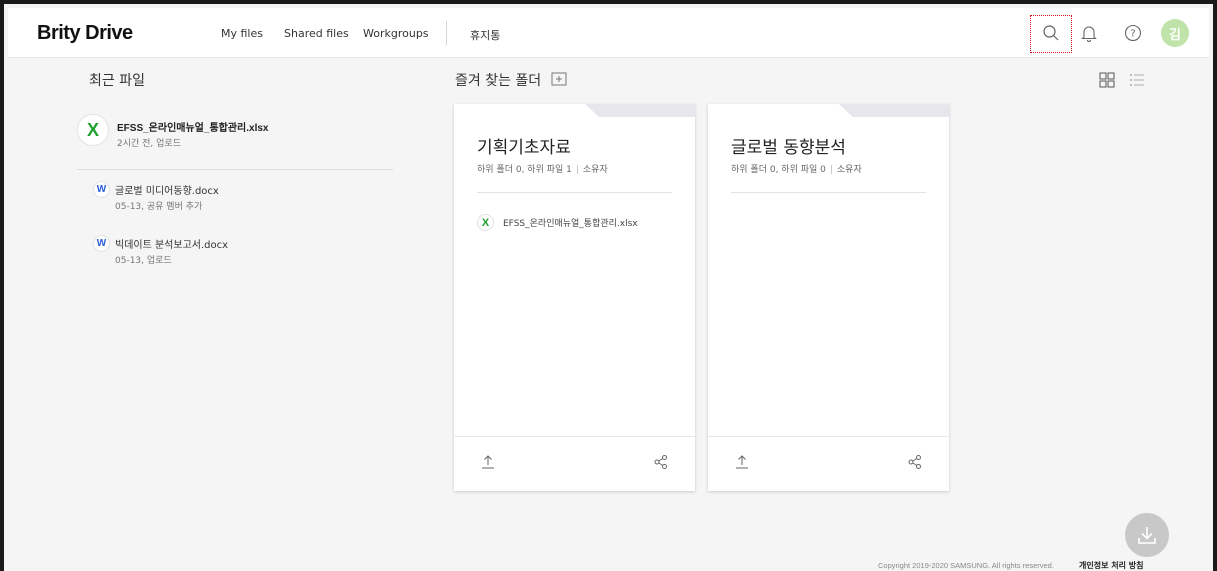  I want to click on privacy-policy-link: 개인정보 처리 방침, so click(1111, 565).